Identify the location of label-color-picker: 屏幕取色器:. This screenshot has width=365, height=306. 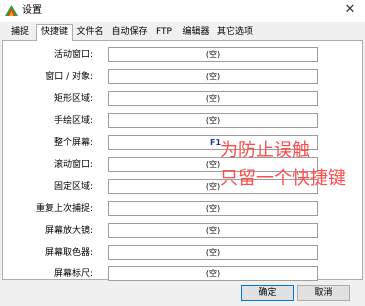
(68, 253).